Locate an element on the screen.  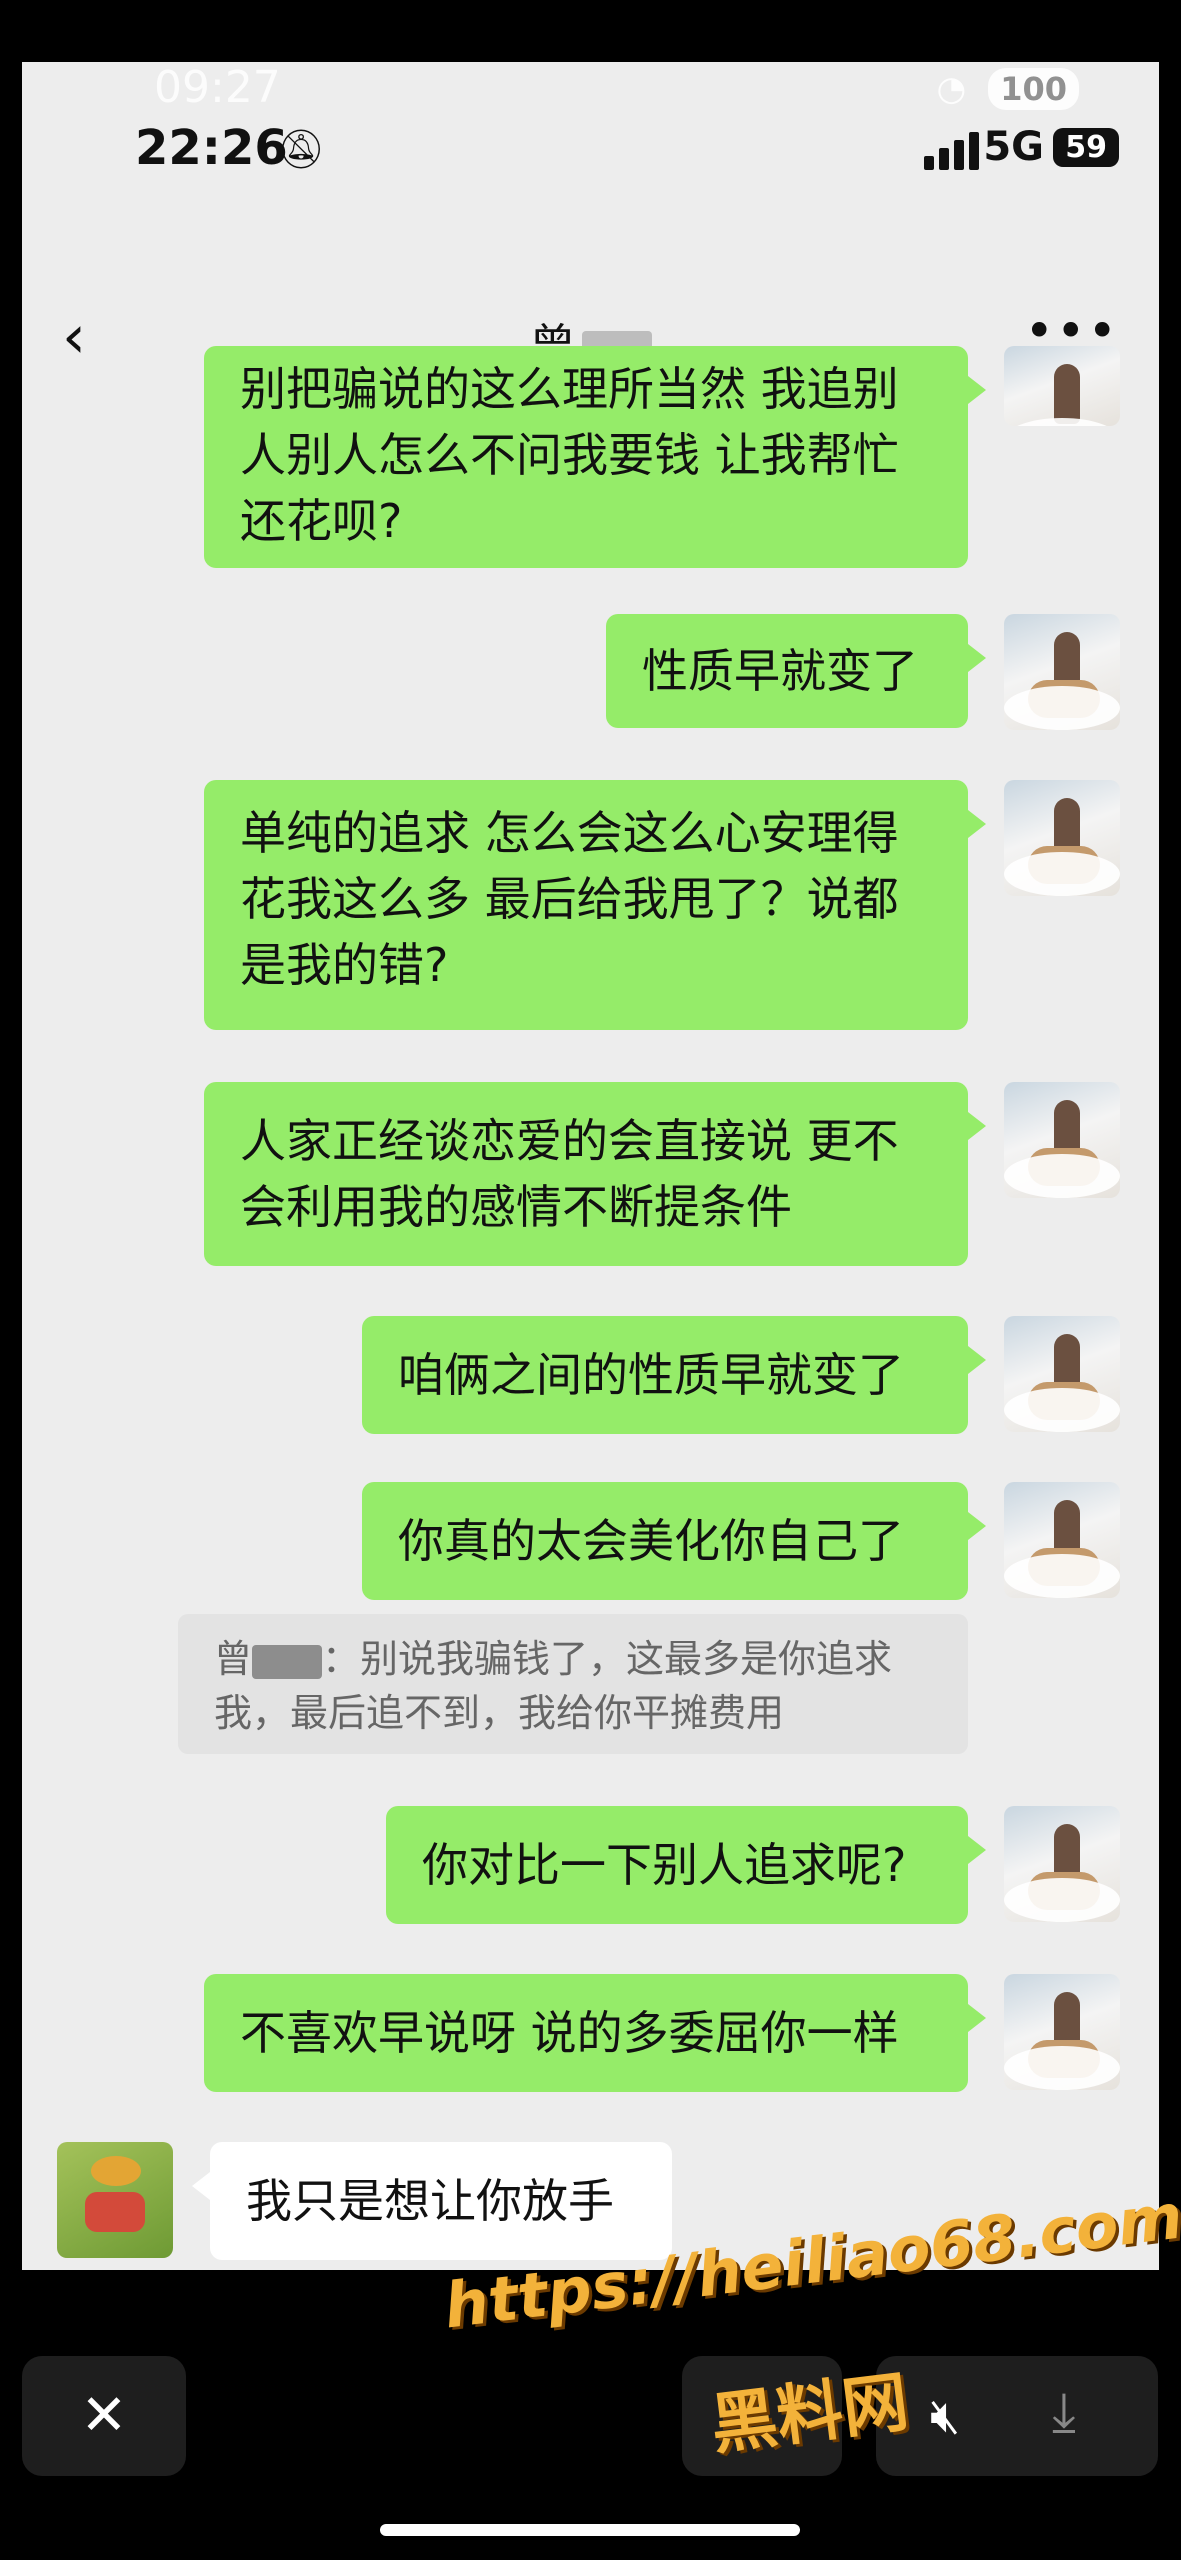
bell-muted-icon: 🔕︎ is located at coordinates (301, 149).